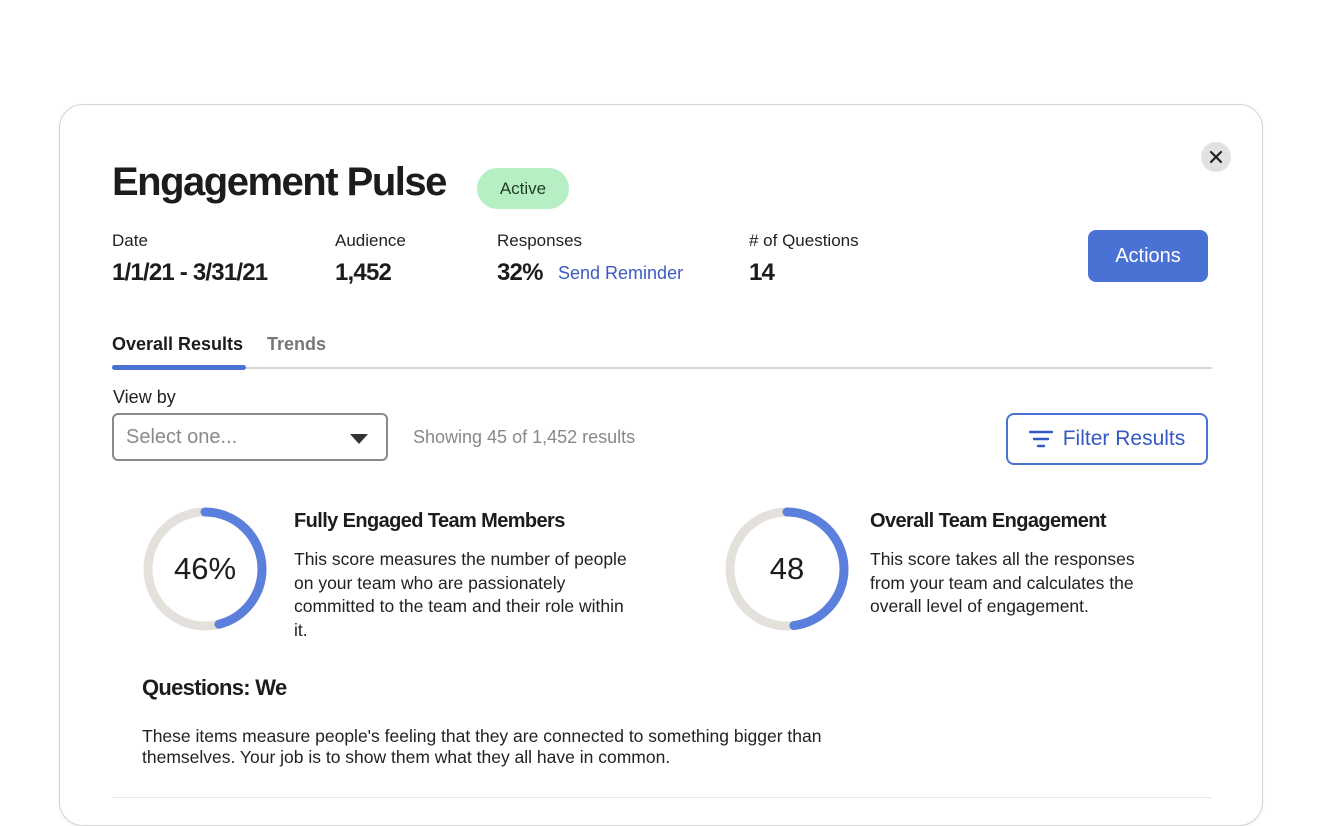 The height and width of the screenshot is (826, 1320). What do you see at coordinates (1124, 438) in the screenshot?
I see `filter-results-label: Filter Results` at bounding box center [1124, 438].